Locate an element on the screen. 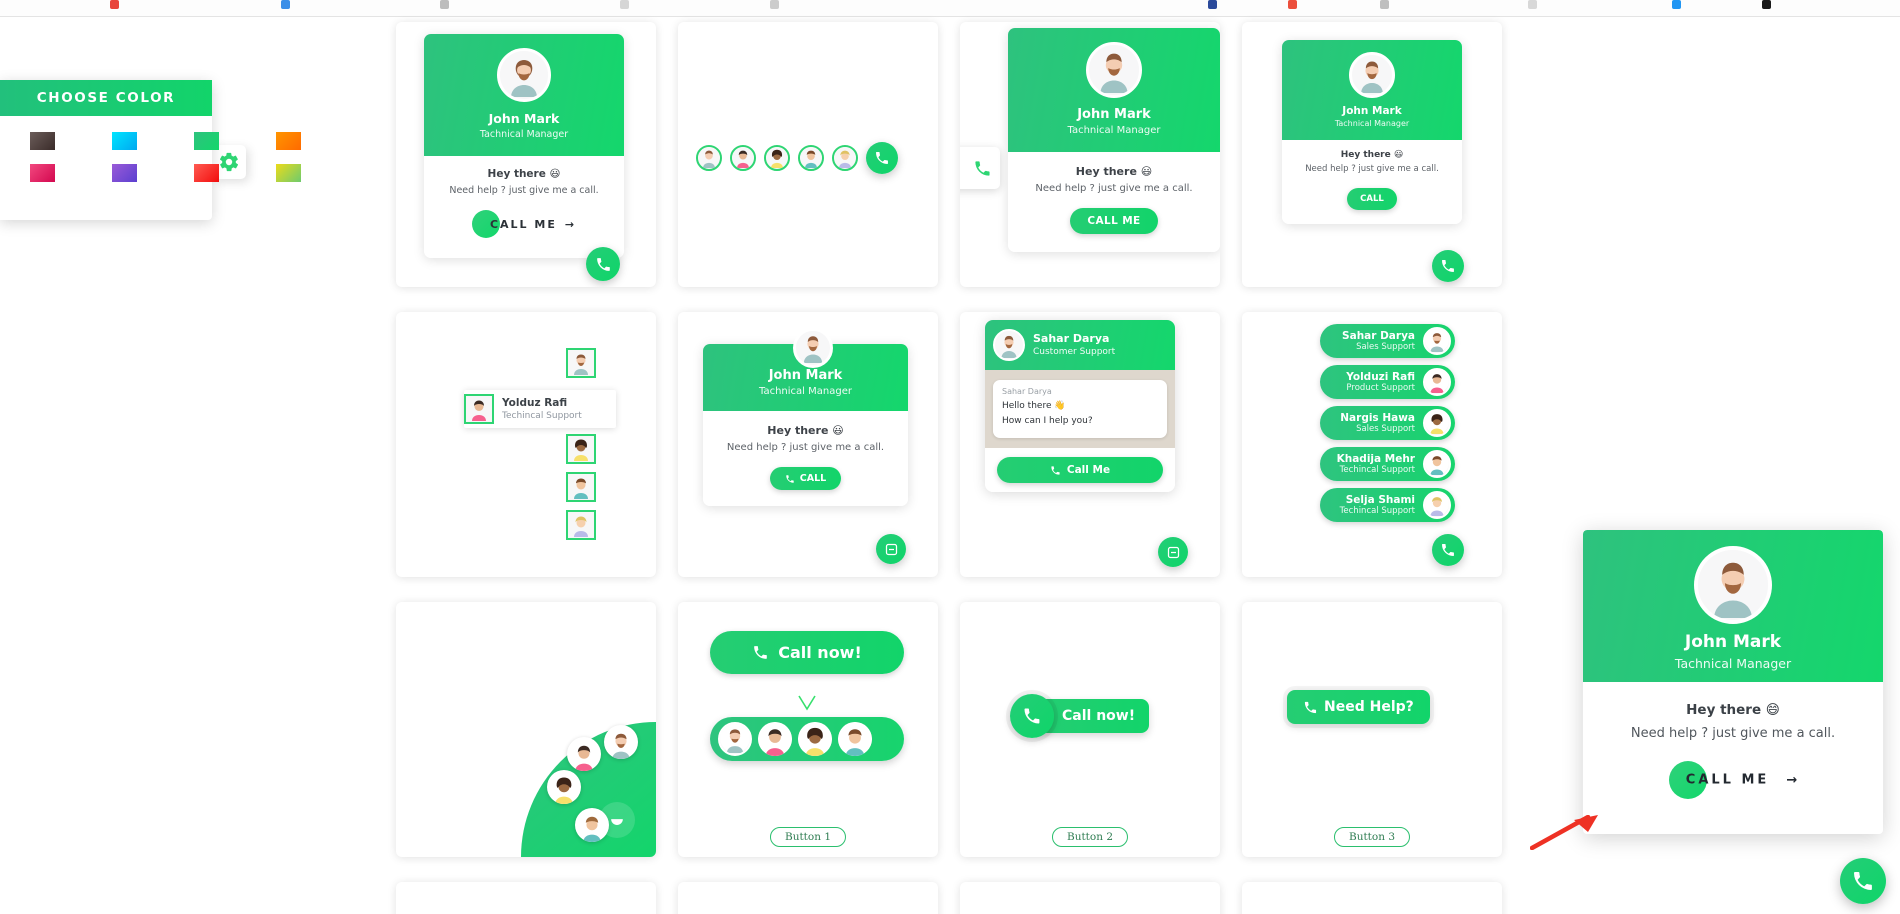 The image size is (1900, 914). preview-message: Need help ? just give me a call. is located at coordinates (1733, 733).